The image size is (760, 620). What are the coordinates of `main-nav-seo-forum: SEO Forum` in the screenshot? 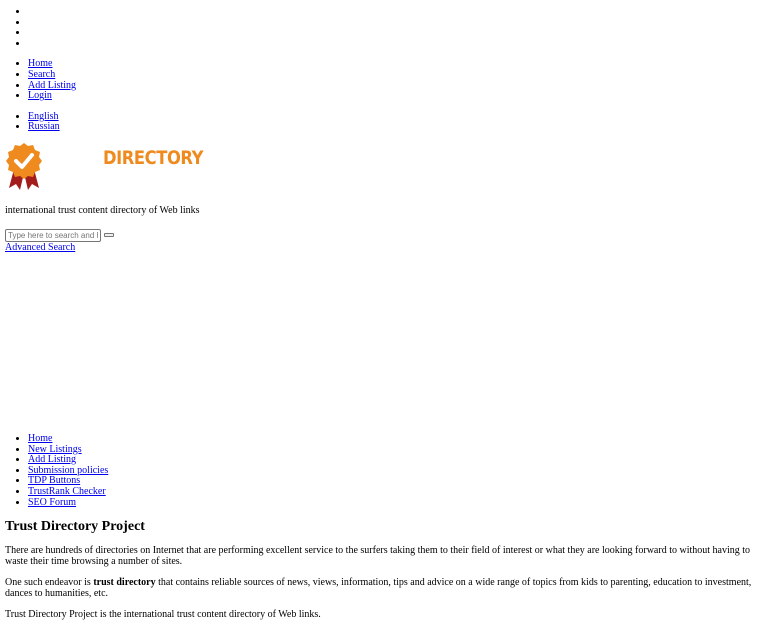 It's located at (52, 502).